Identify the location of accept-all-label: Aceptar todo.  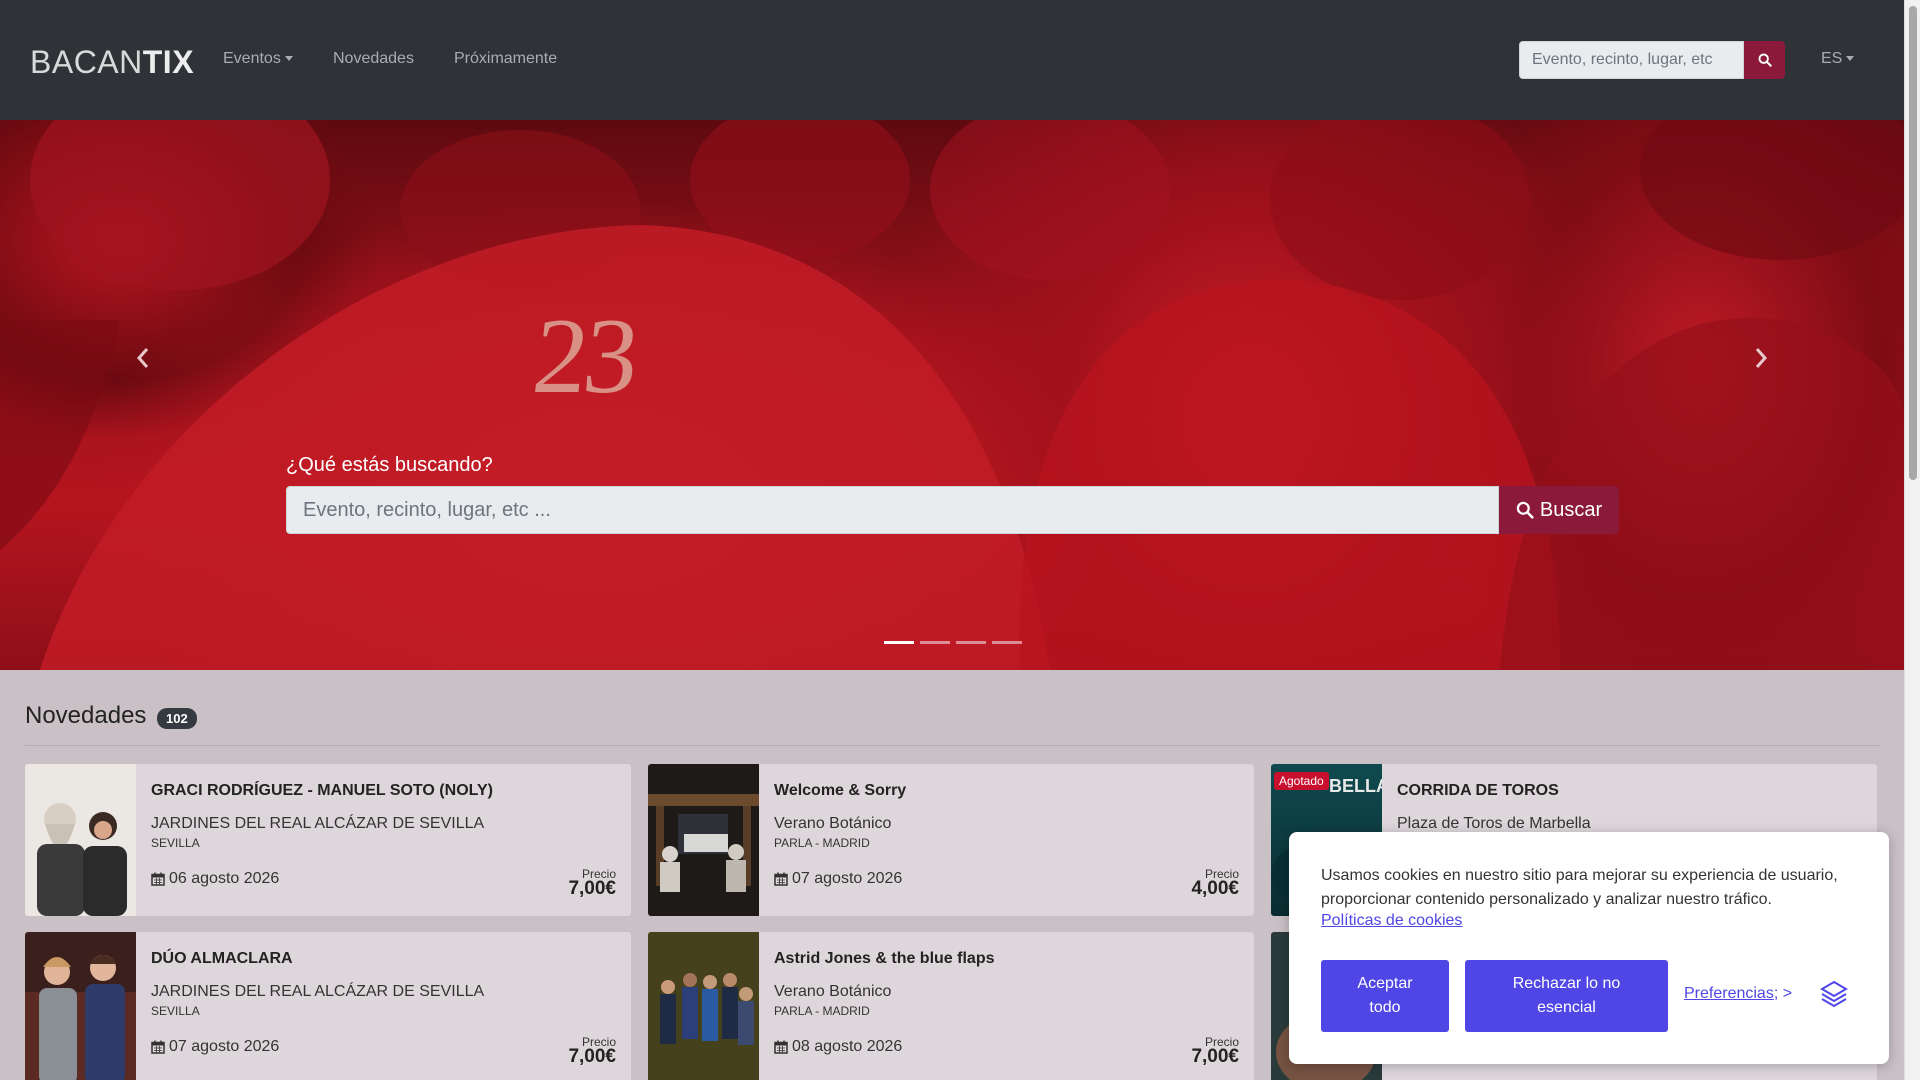
(1385, 995).